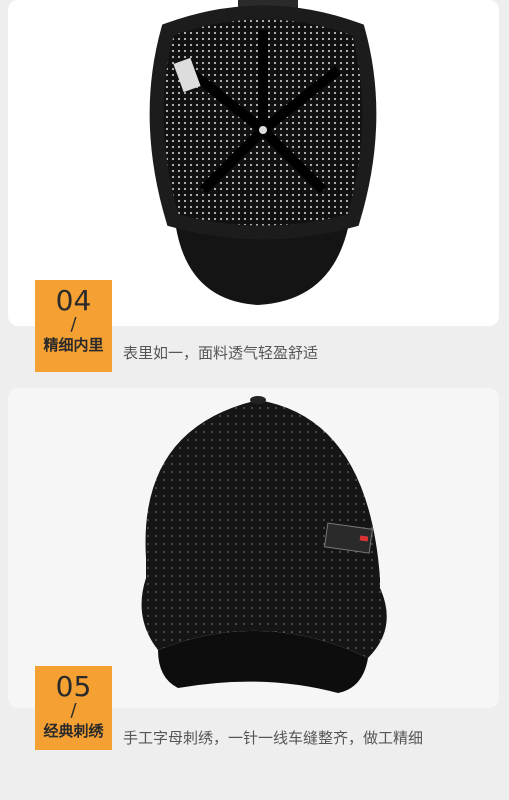  What do you see at coordinates (273, 738) in the screenshot?
I see `section-caption: 手工字母刺绣，一针一线车缝整齐，做工精细` at bounding box center [273, 738].